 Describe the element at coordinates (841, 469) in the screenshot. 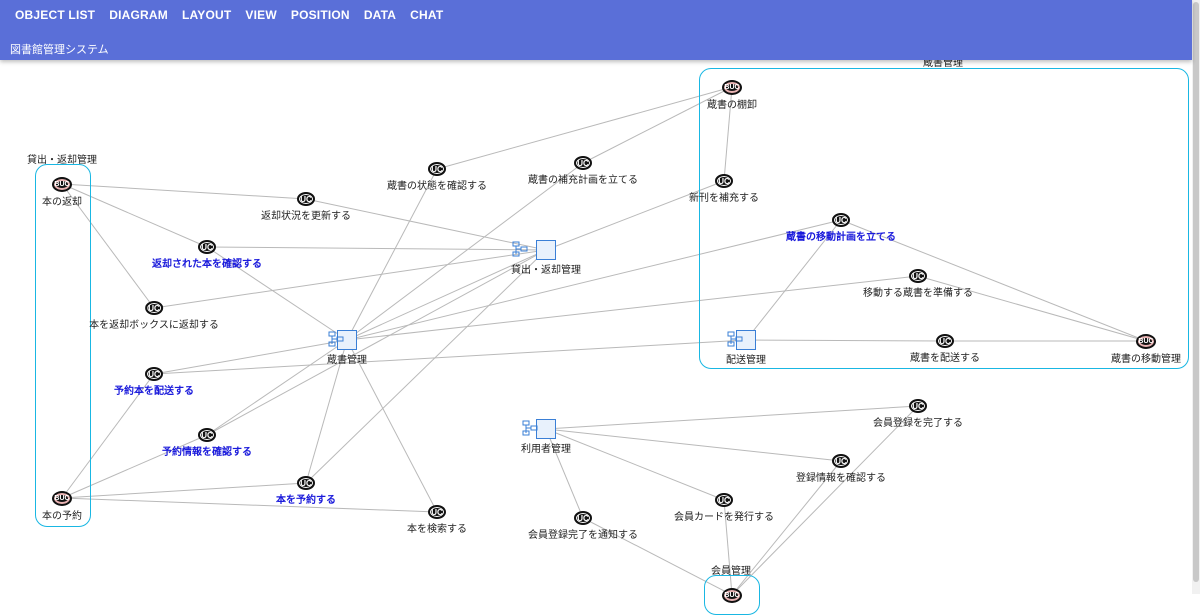

I see `node-confirm-register: UC 登録情報を確認する` at that location.